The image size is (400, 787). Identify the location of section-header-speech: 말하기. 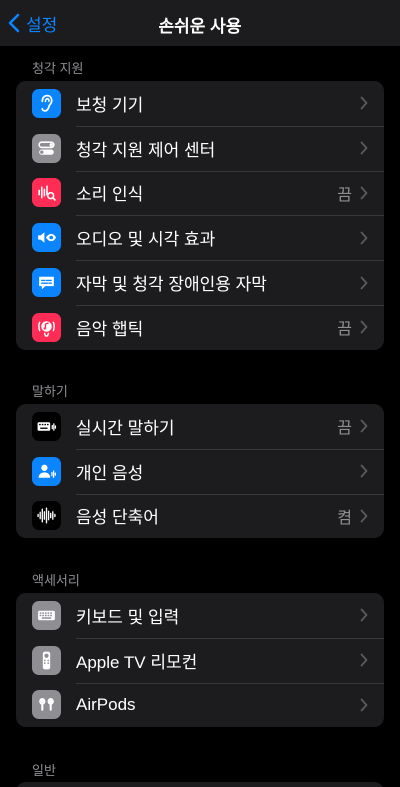
(50, 391).